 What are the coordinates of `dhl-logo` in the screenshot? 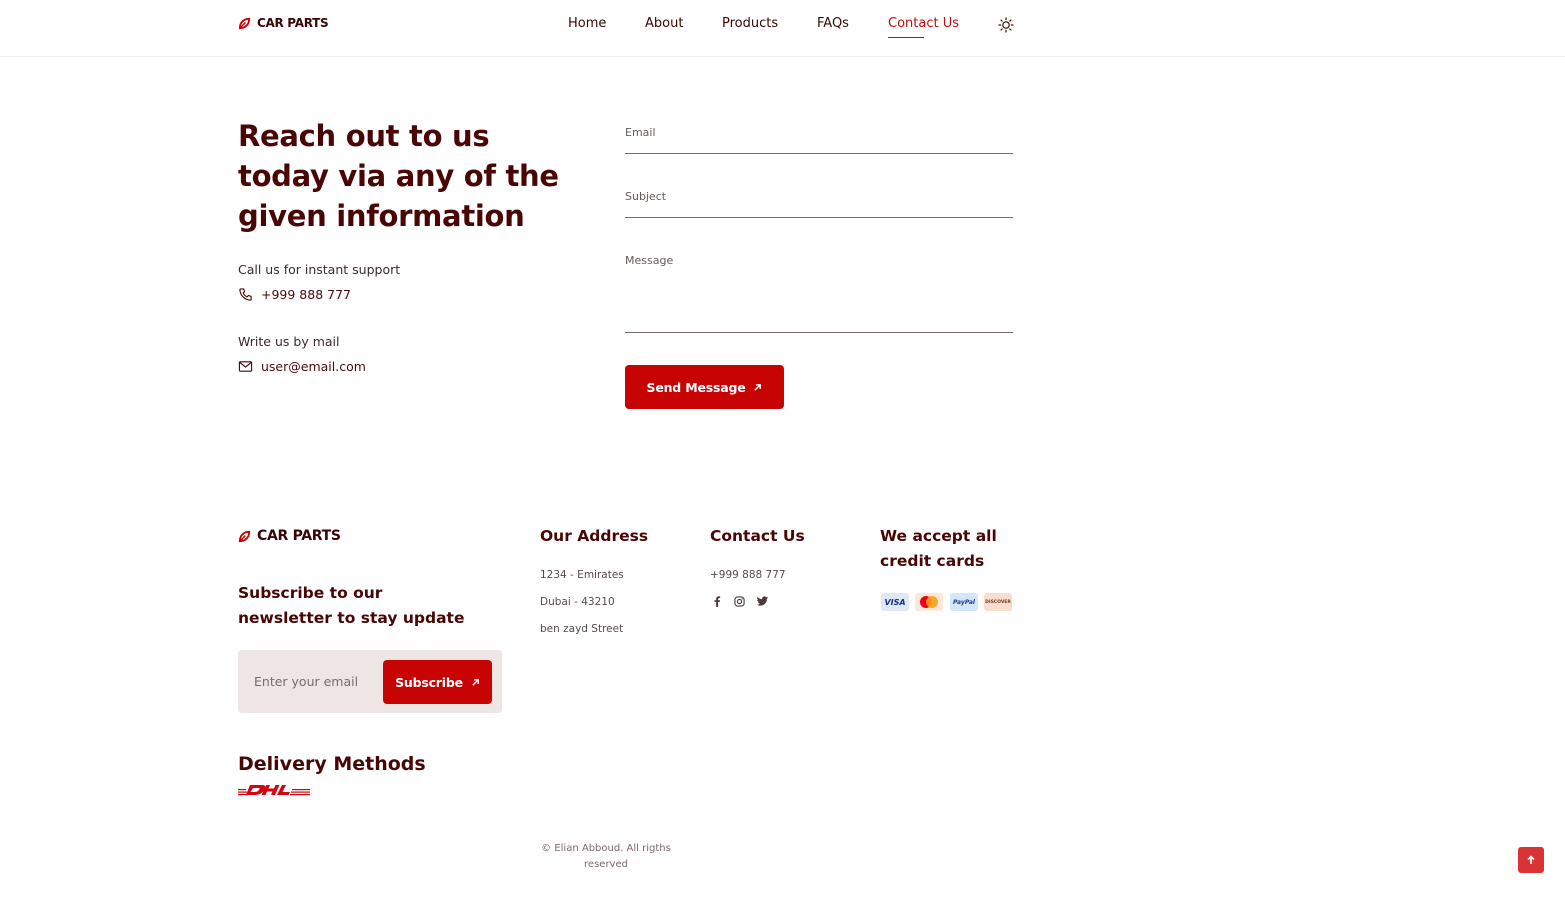 It's located at (274, 790).